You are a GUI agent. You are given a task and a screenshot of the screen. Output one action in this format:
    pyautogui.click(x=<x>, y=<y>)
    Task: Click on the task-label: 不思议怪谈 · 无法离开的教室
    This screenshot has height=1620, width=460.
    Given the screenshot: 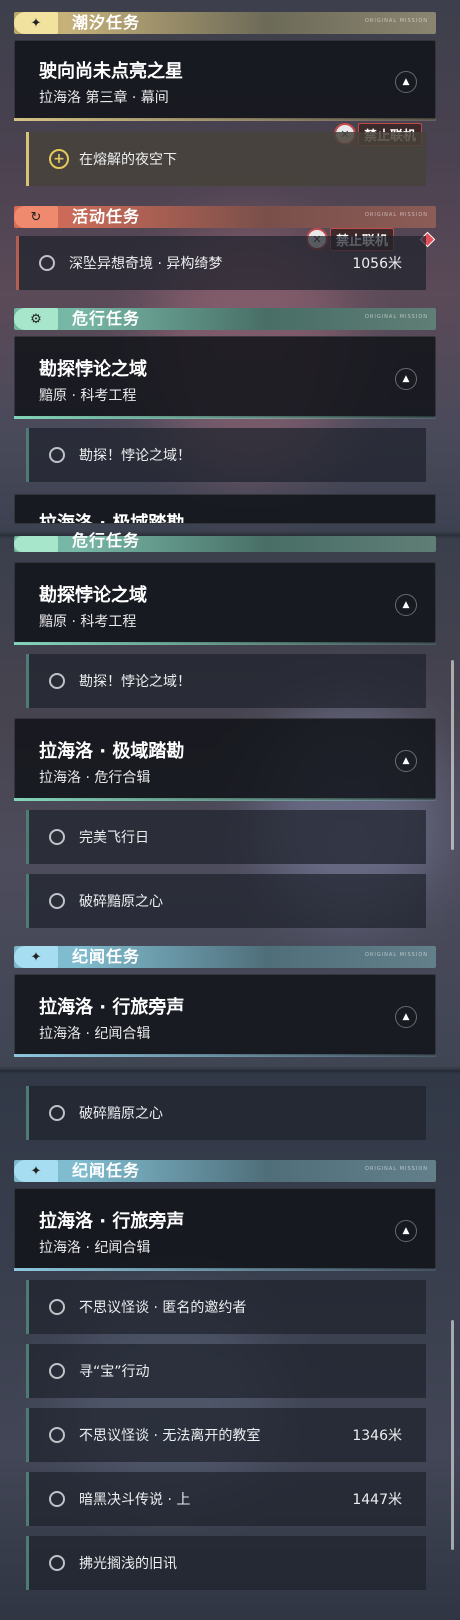 What is the action you would take?
    pyautogui.click(x=170, y=1436)
    